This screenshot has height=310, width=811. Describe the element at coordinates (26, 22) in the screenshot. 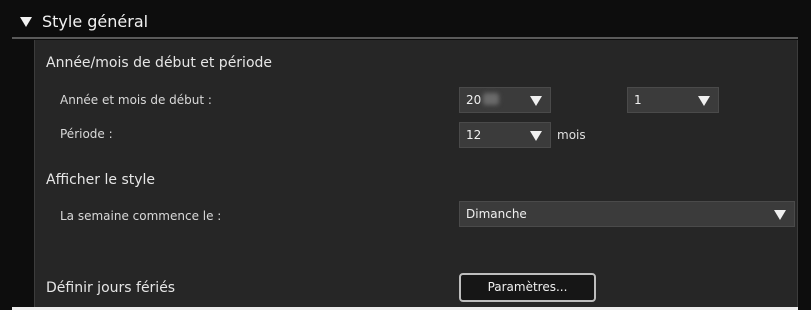

I see `triangle-down-icon` at that location.